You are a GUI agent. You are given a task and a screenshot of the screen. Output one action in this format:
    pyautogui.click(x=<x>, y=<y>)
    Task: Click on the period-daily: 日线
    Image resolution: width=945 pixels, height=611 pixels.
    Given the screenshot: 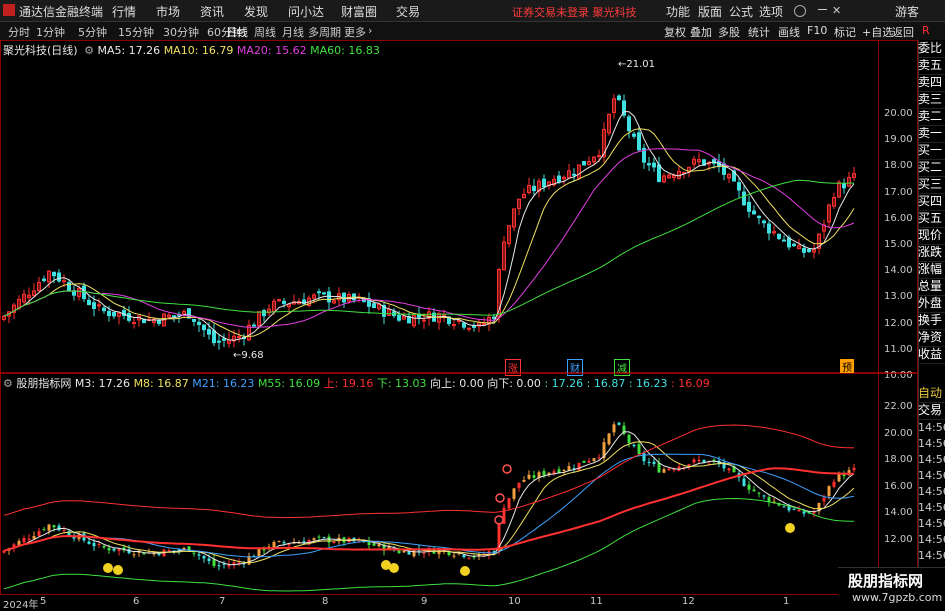 What is the action you would take?
    pyautogui.click(x=237, y=32)
    